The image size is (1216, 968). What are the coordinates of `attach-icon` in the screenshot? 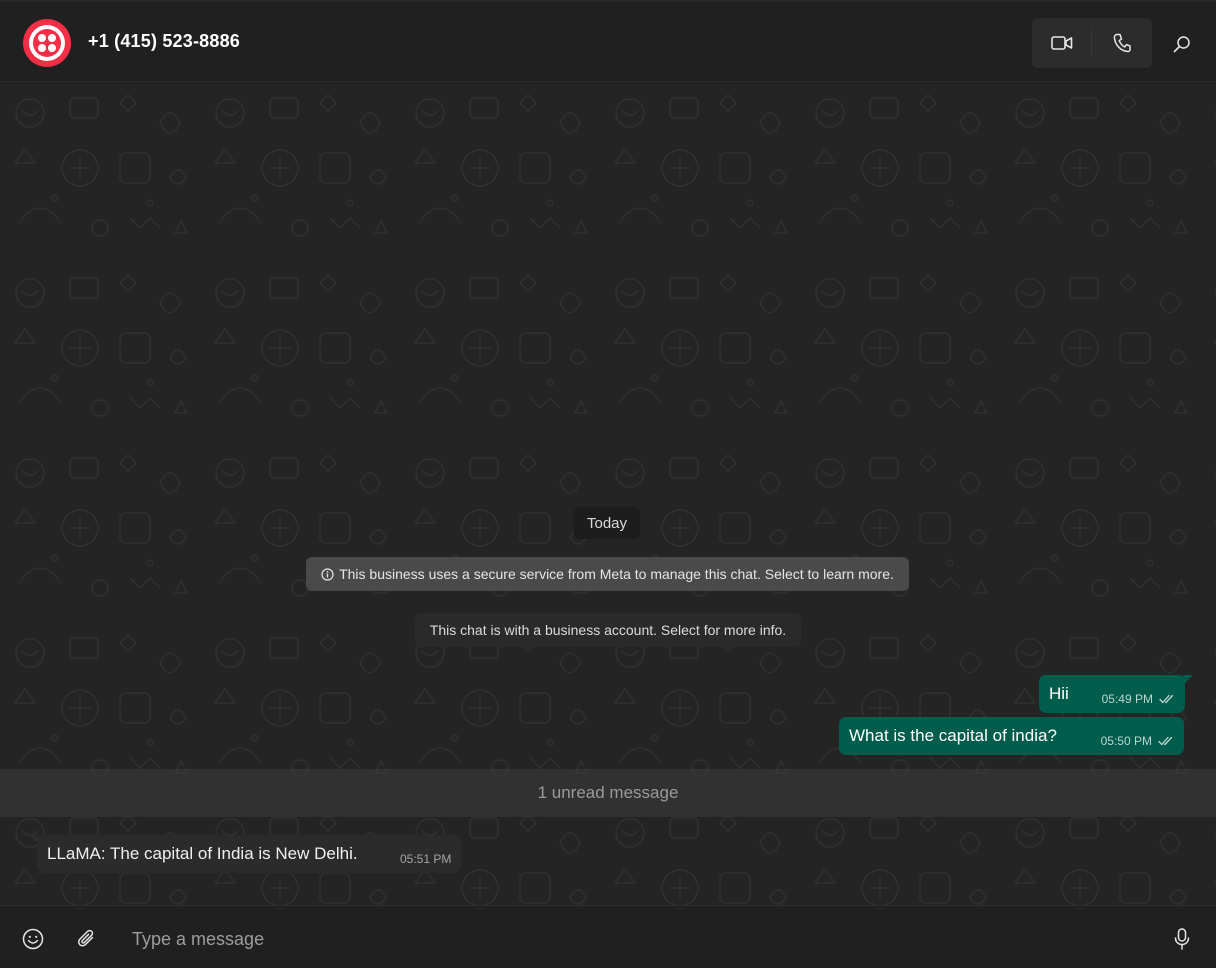 It's located at (85, 938).